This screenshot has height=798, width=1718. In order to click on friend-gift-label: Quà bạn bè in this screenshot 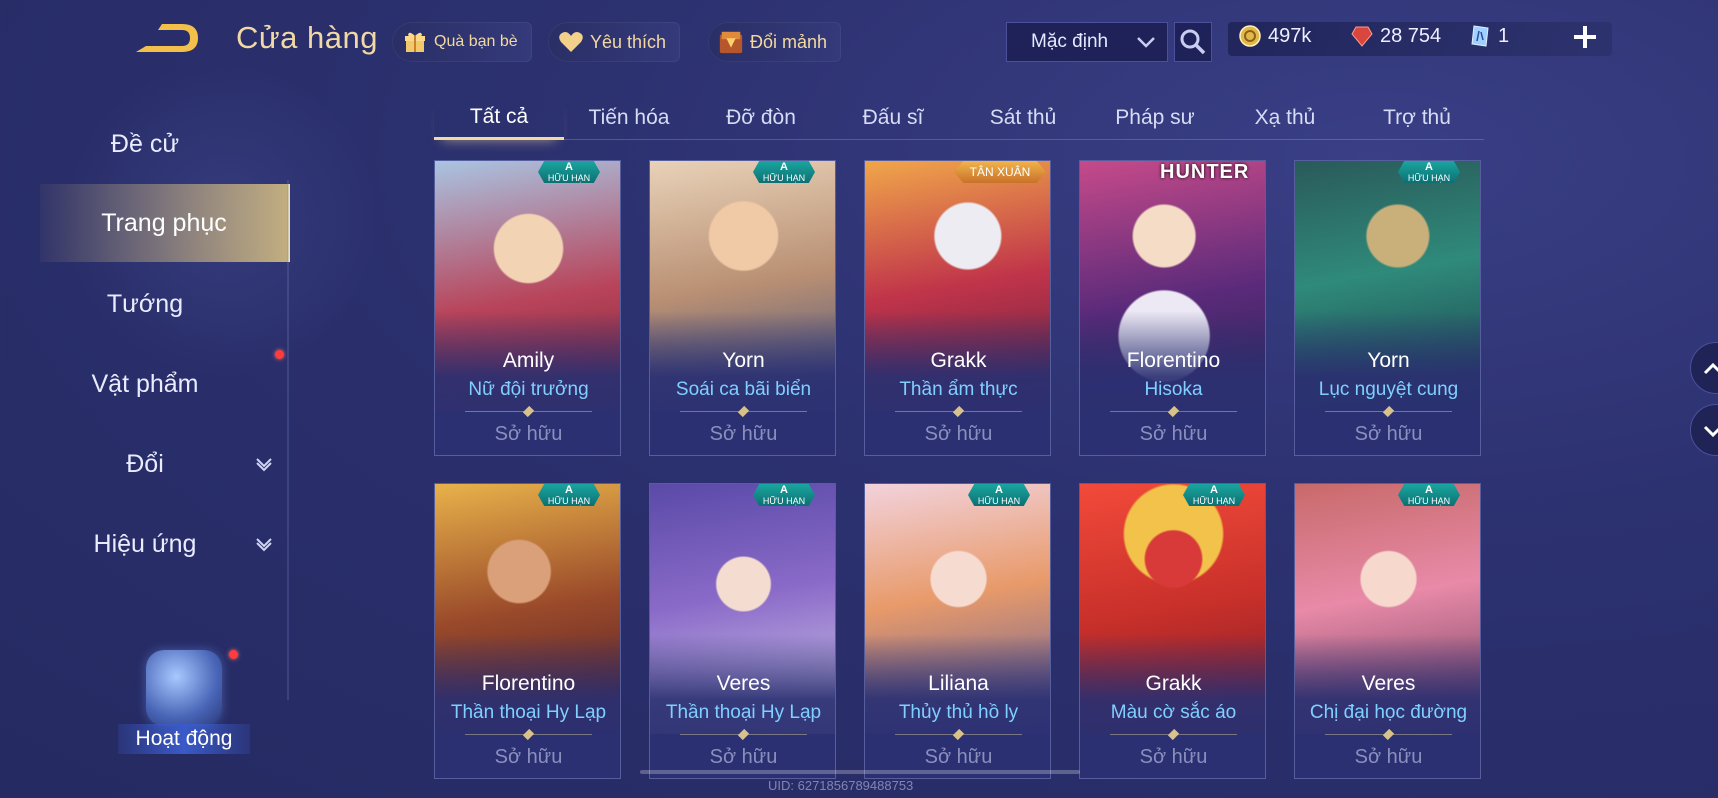, I will do `click(476, 41)`.